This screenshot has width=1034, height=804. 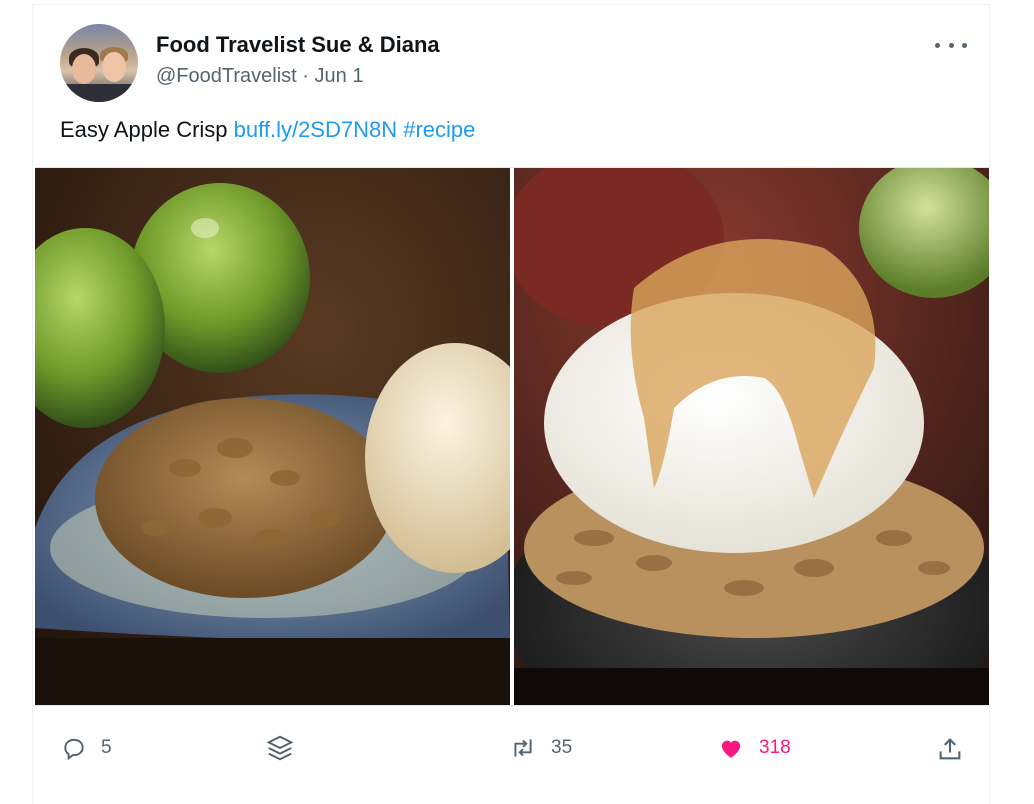 What do you see at coordinates (775, 747) in the screenshot?
I see `like-count: 318` at bounding box center [775, 747].